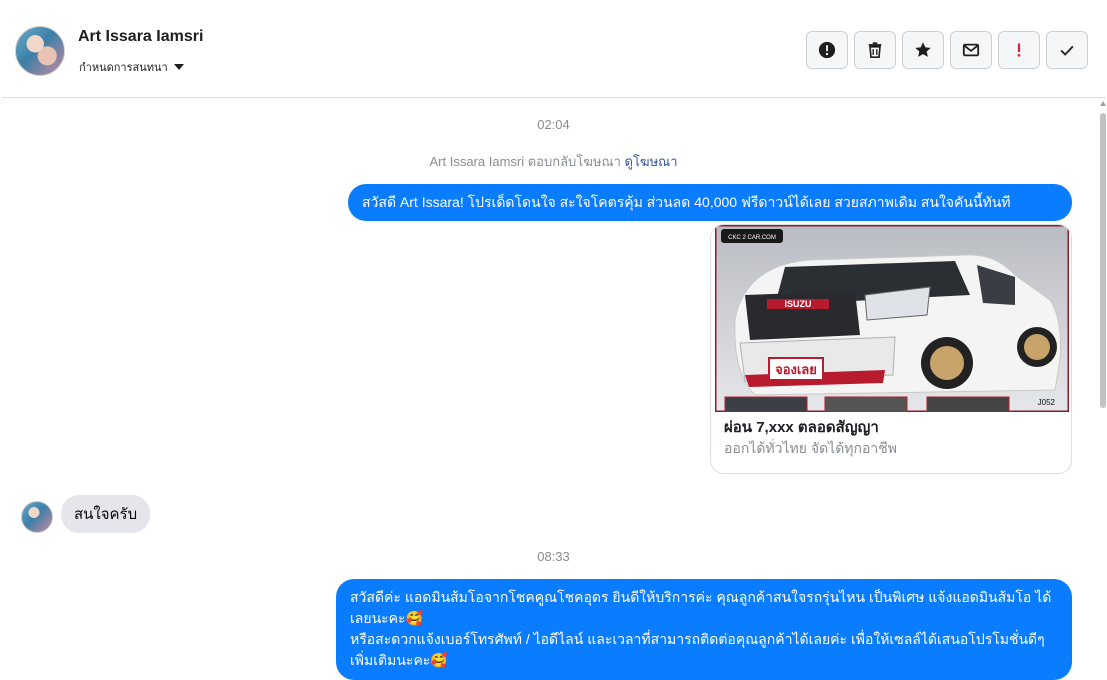  I want to click on spam-button, so click(1019, 50).